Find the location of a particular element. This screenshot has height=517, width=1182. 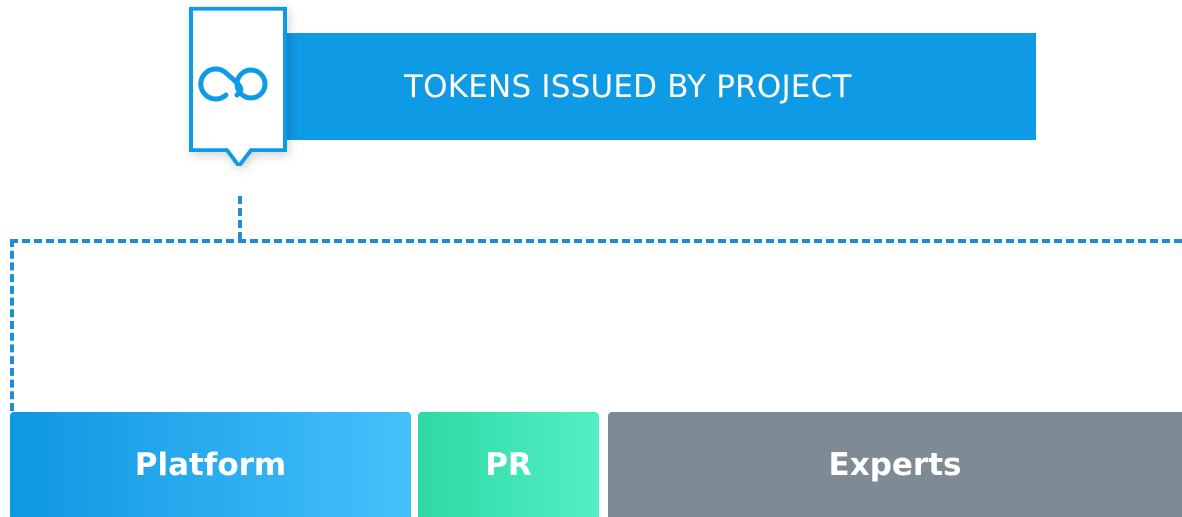

category-platform-label: Platform is located at coordinates (210, 464).